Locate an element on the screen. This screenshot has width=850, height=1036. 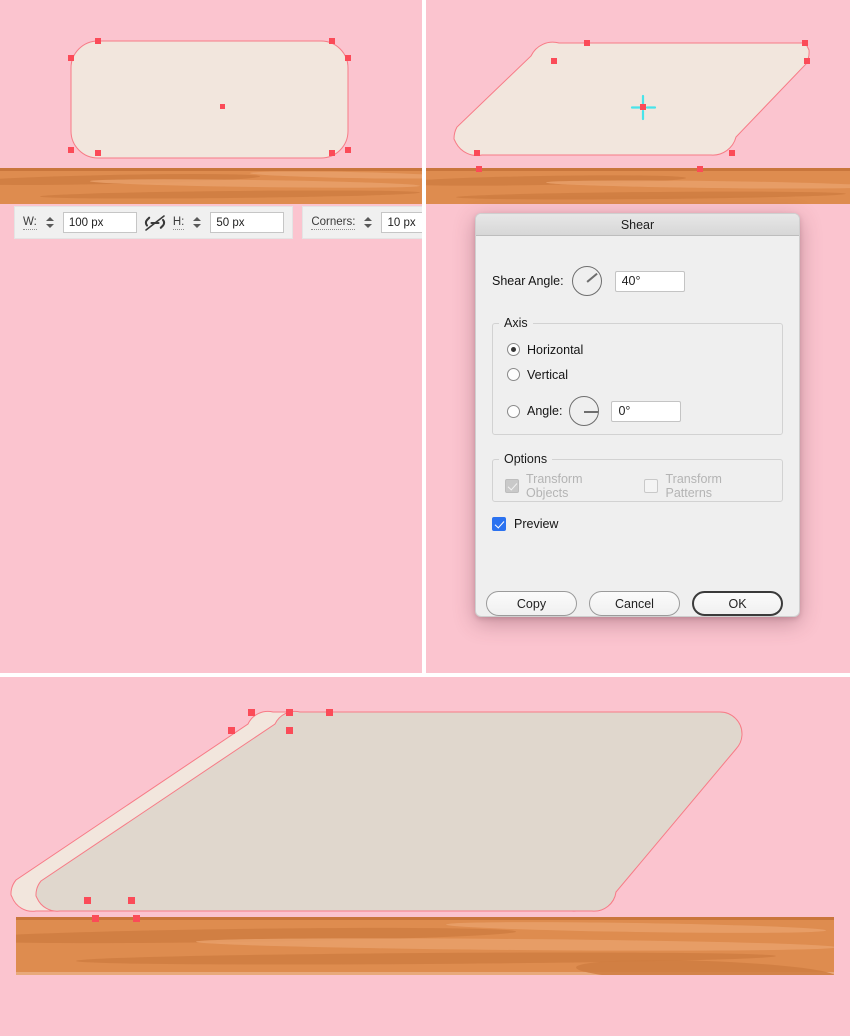
axis-angle-dial is located at coordinates (584, 411).